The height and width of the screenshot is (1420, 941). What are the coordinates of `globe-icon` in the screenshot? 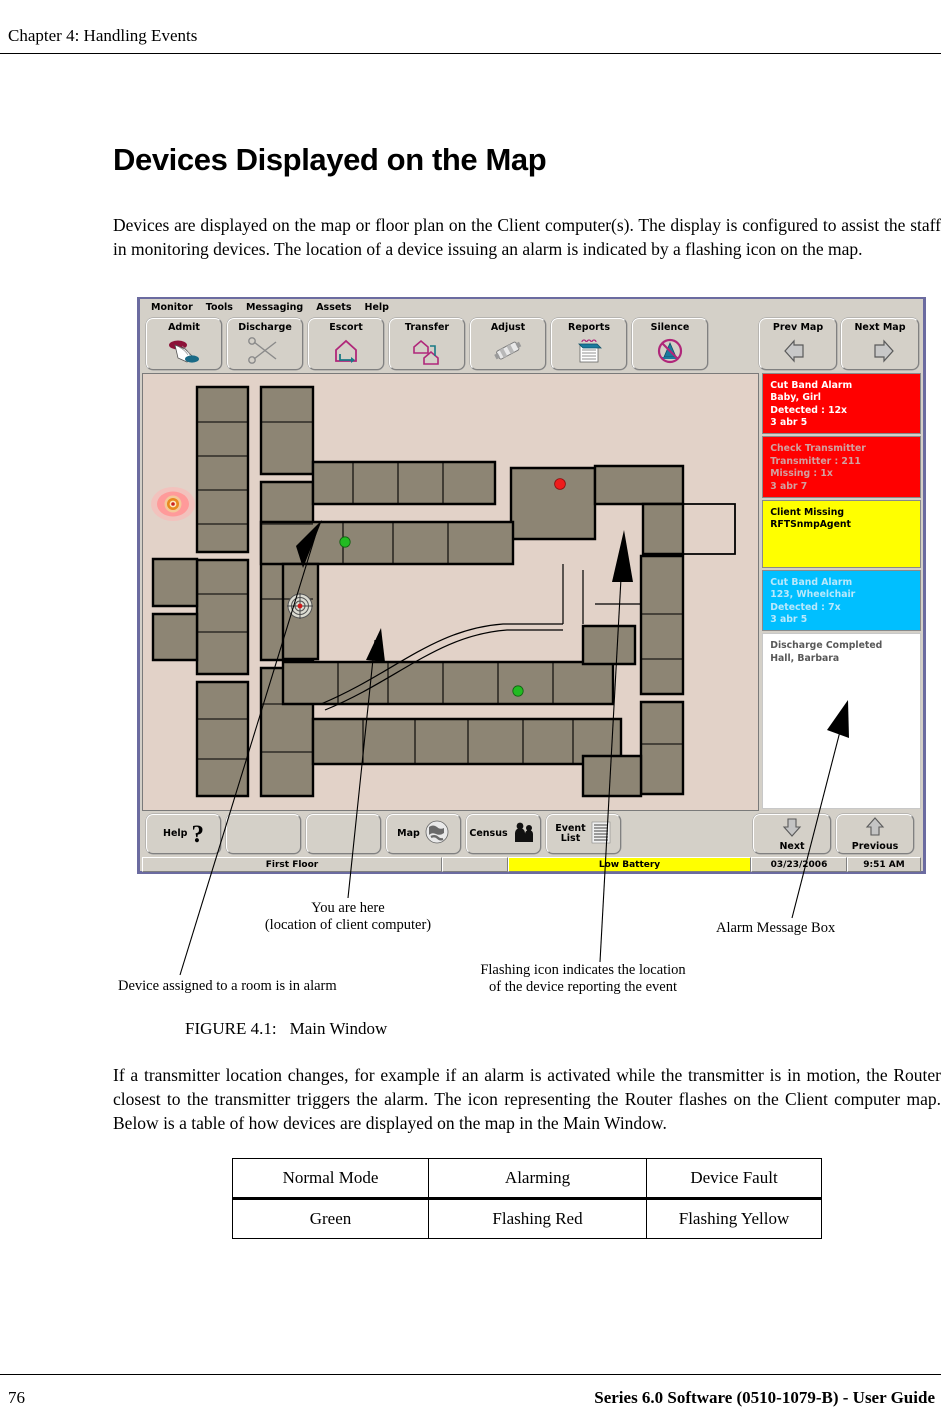 It's located at (437, 834).